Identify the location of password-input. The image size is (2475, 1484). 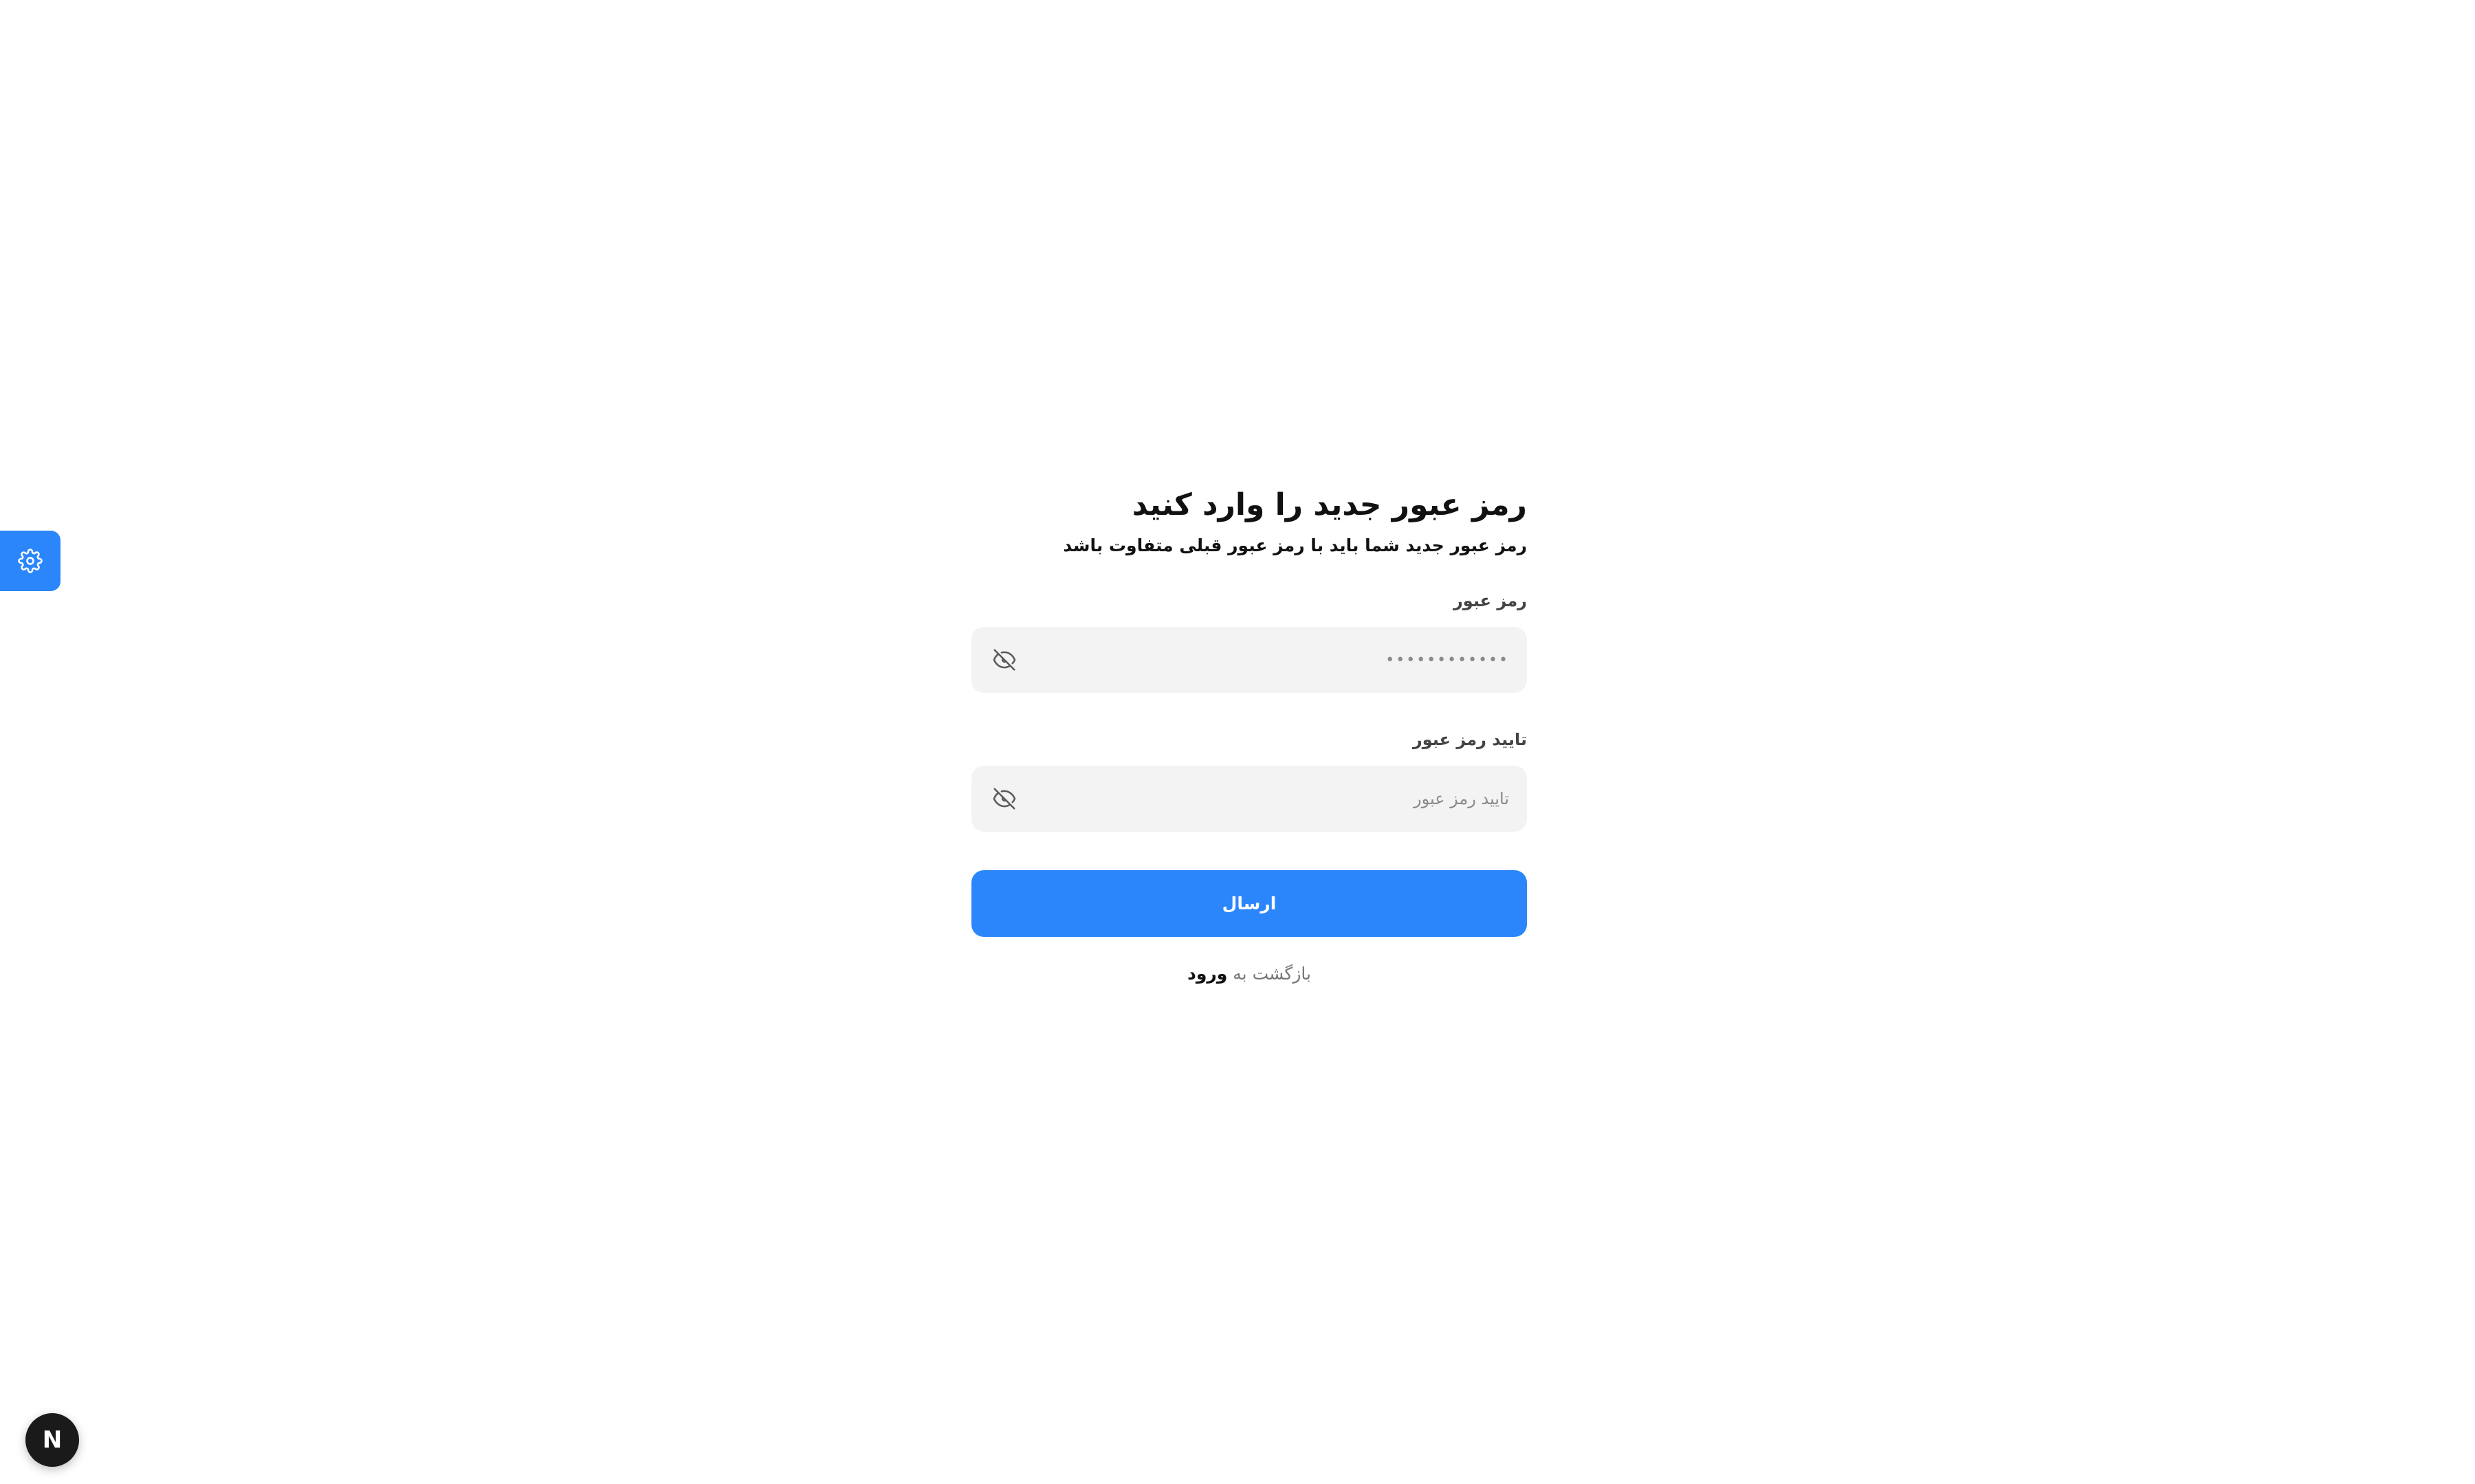
(1270, 660).